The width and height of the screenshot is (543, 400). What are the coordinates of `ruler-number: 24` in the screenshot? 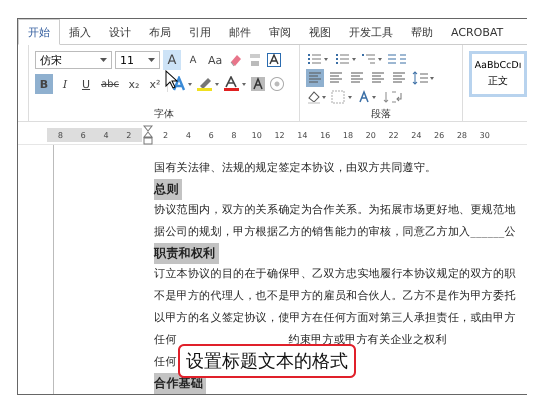 It's located at (416, 135).